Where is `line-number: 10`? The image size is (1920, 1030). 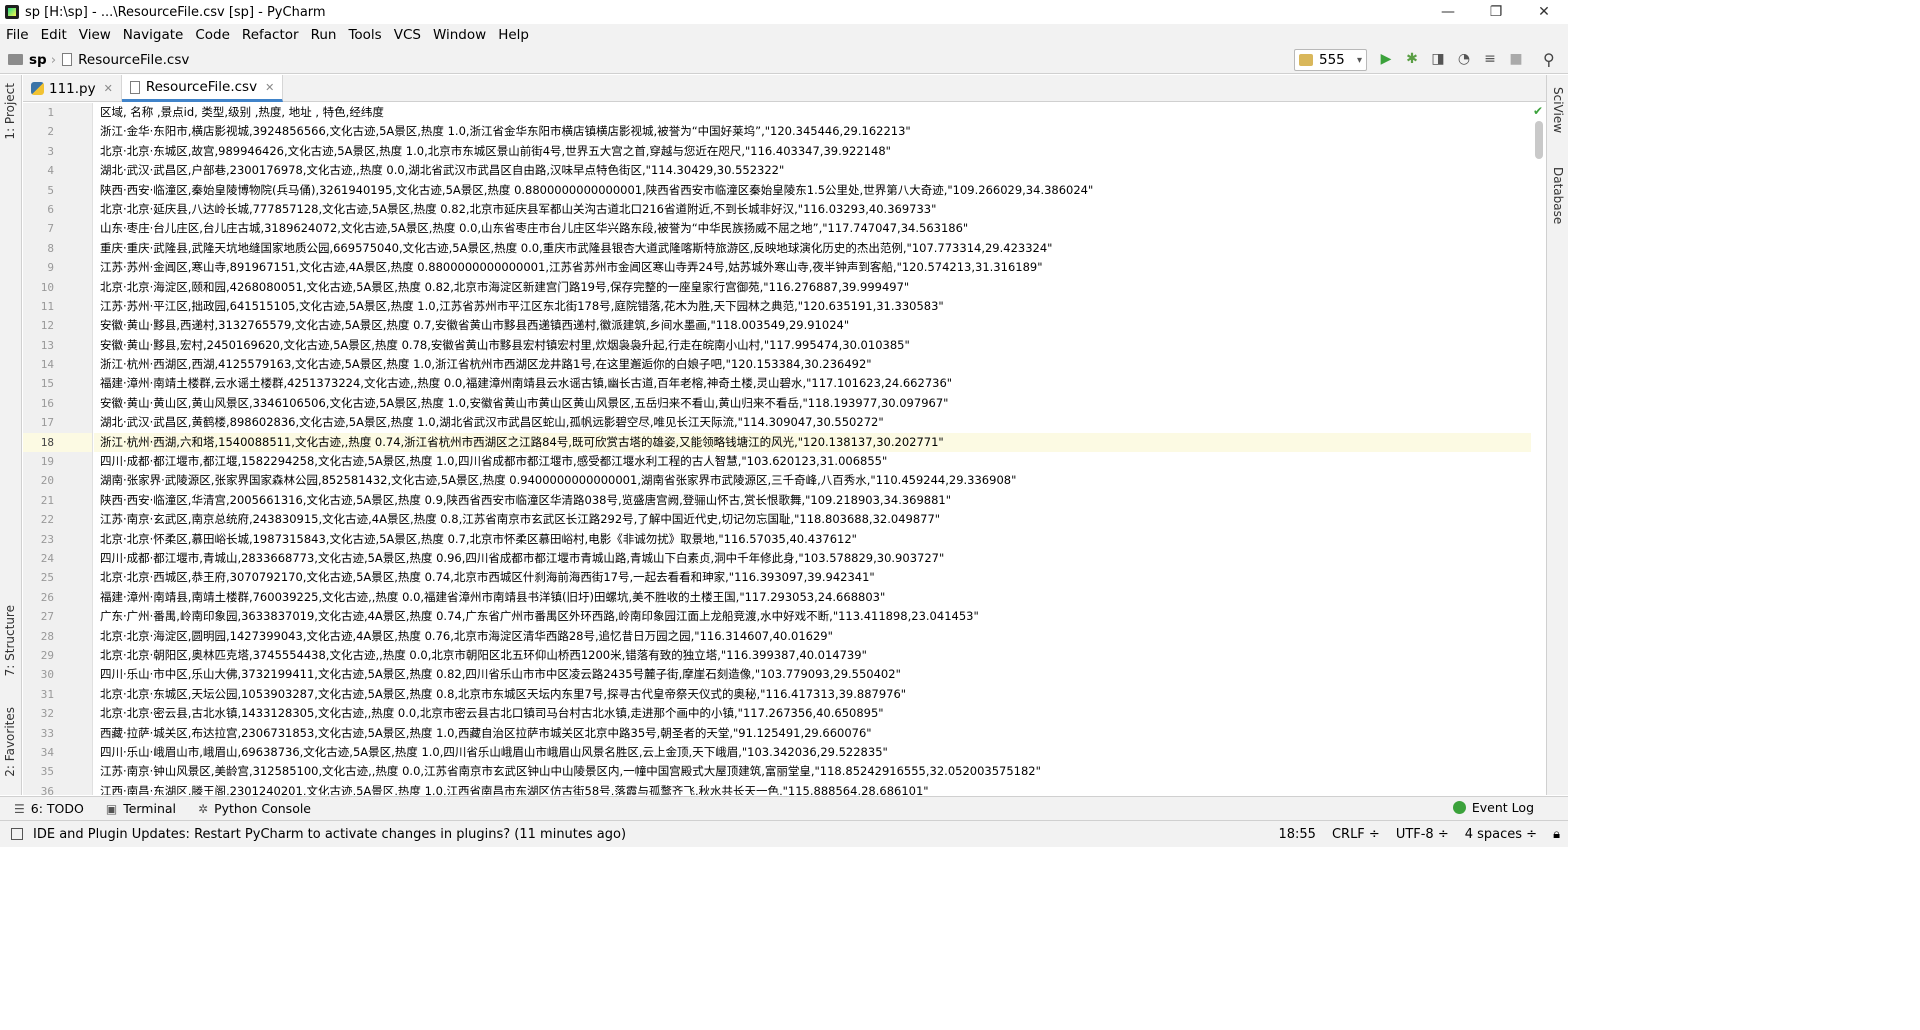 line-number: 10 is located at coordinates (47, 287).